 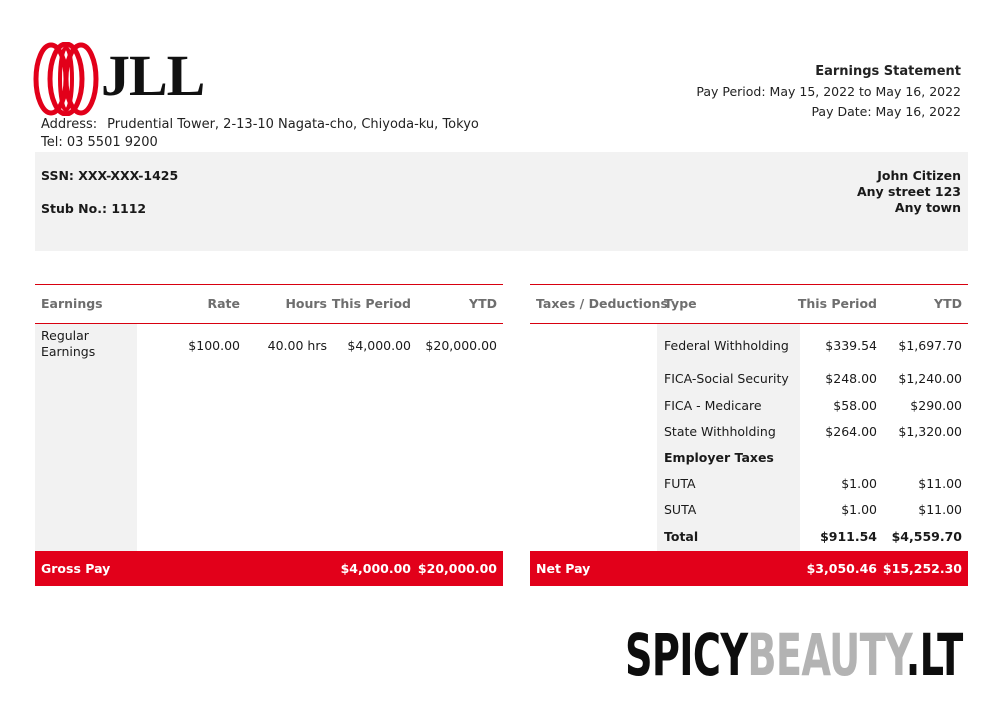 What do you see at coordinates (483, 303) in the screenshot?
I see `earnings-header-ytd: YTD` at bounding box center [483, 303].